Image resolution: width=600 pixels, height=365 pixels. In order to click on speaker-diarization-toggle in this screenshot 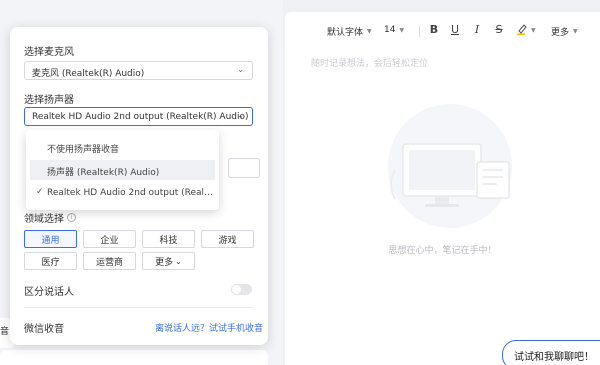, I will do `click(241, 289)`.